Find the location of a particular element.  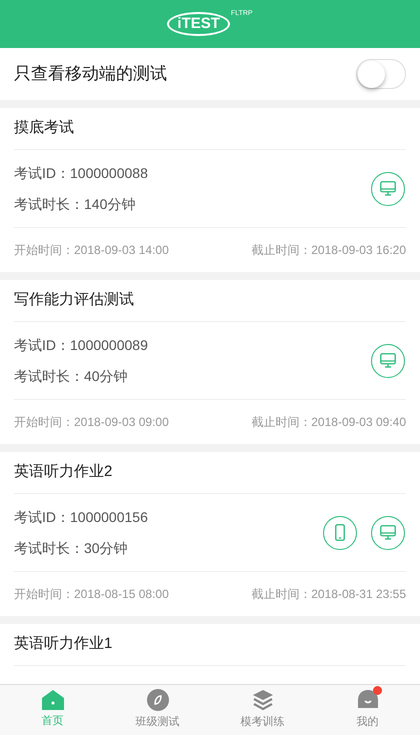

start-time: 开始时间：2018-09-03 14:00 is located at coordinates (91, 250).